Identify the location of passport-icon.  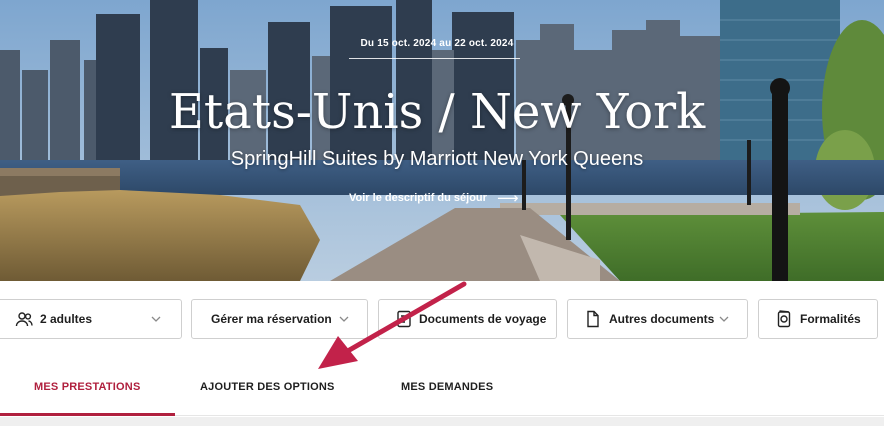
(784, 319).